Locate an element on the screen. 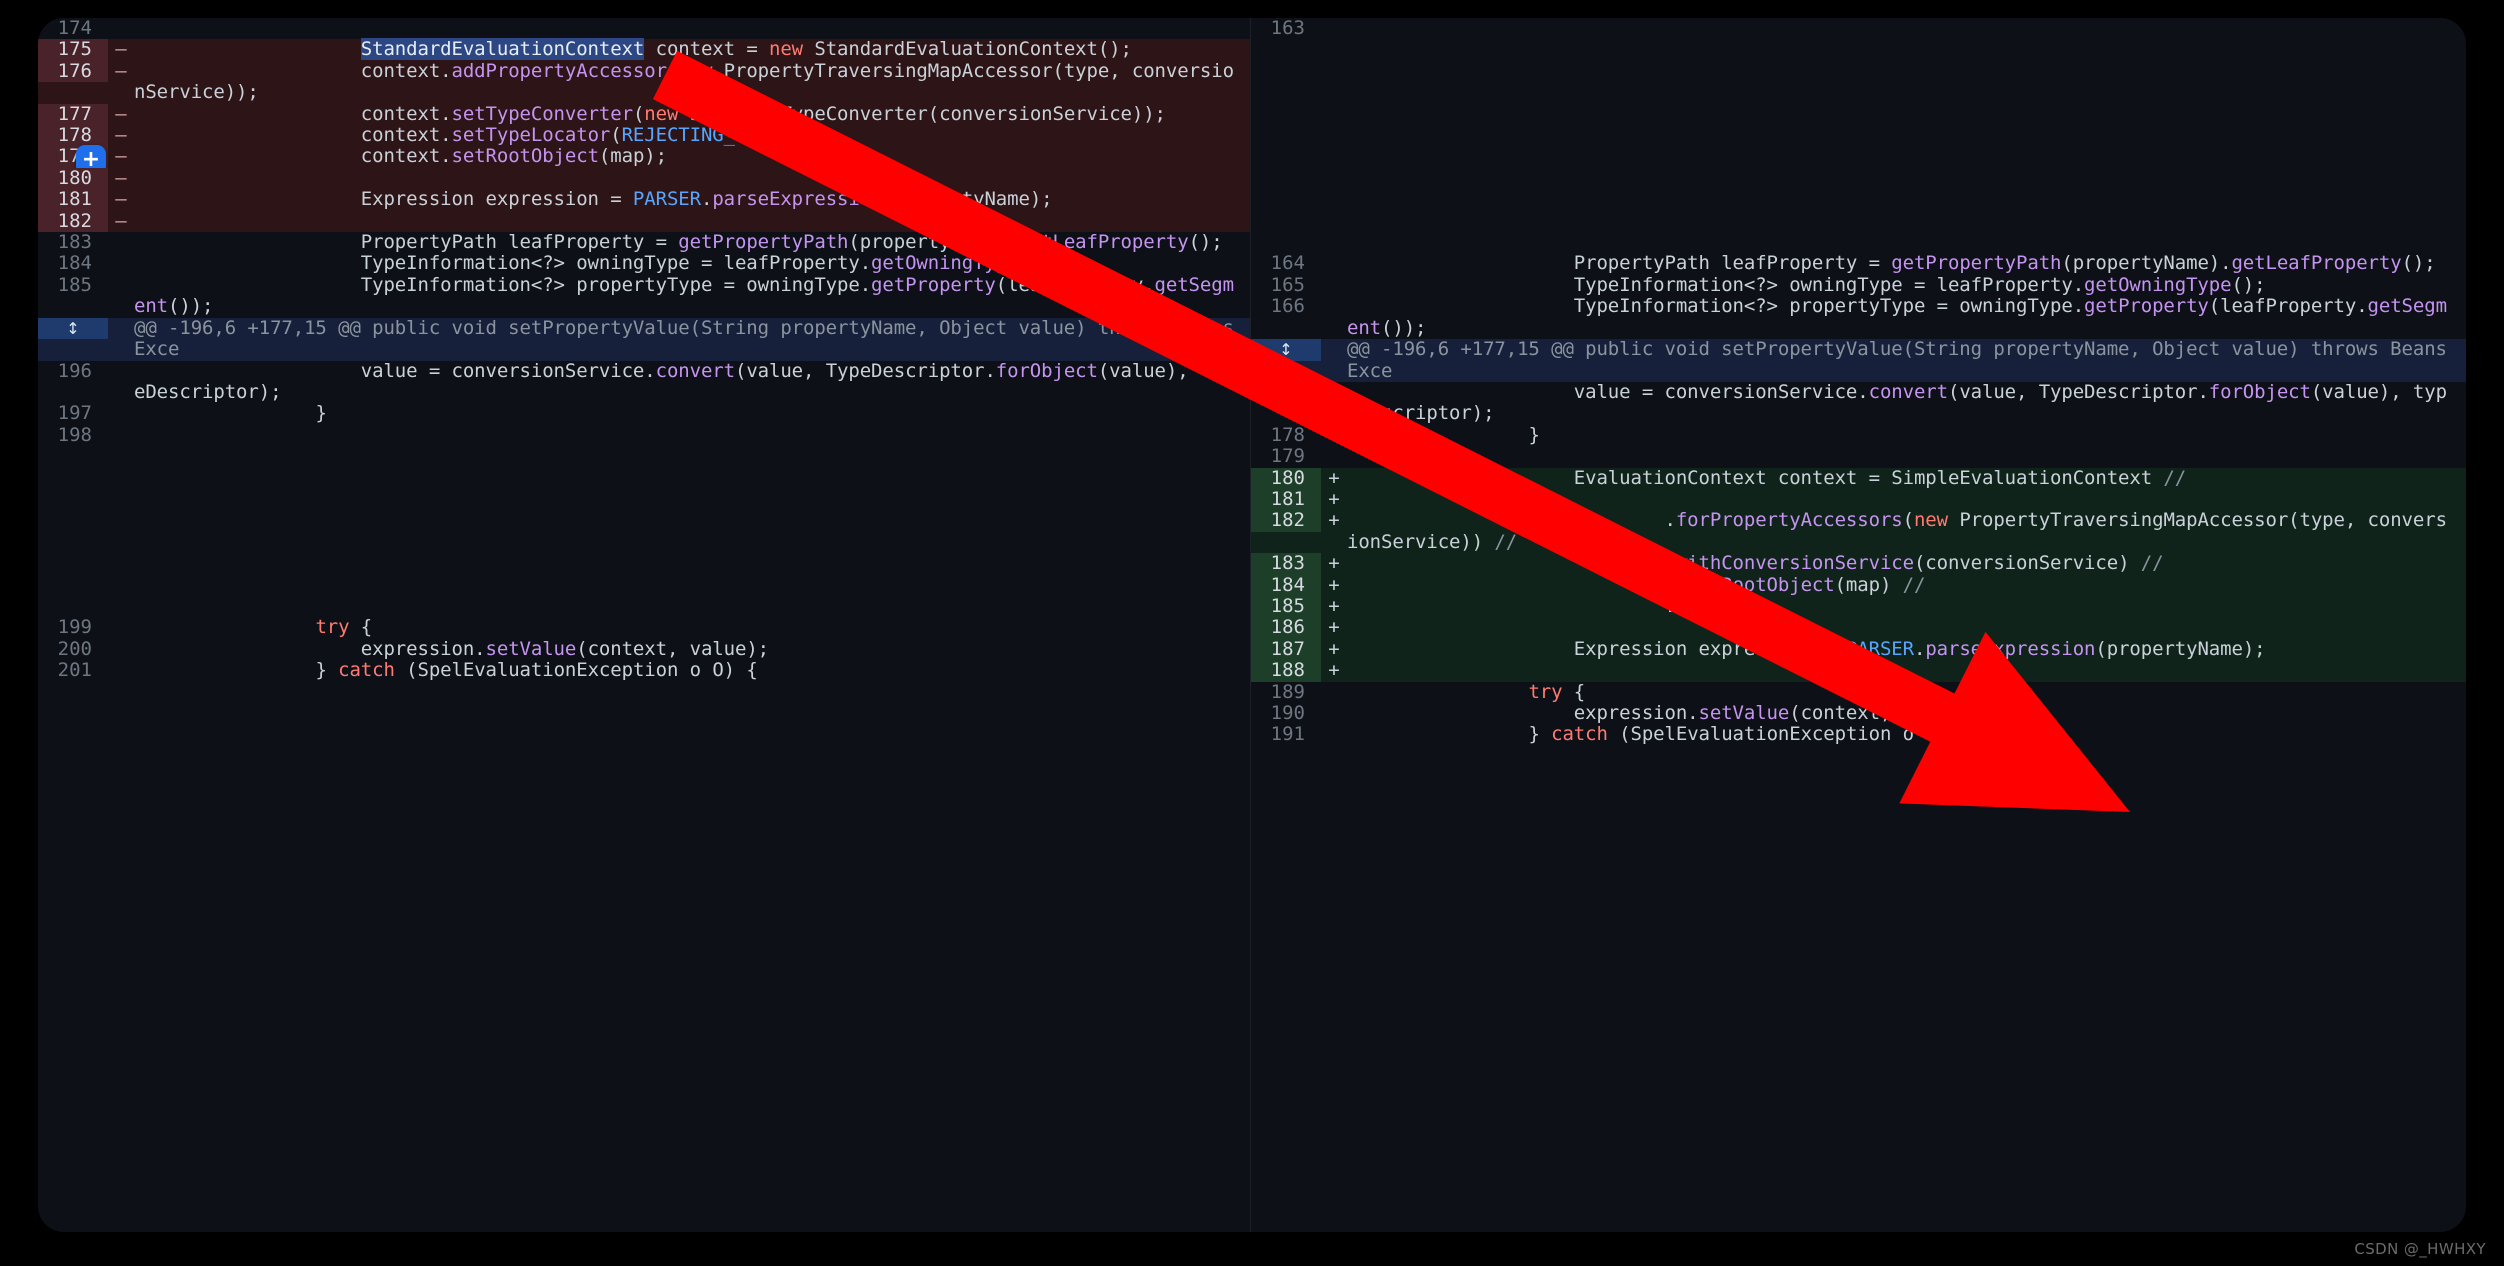 The height and width of the screenshot is (1266, 2504). line-number: 201 is located at coordinates (73, 670).